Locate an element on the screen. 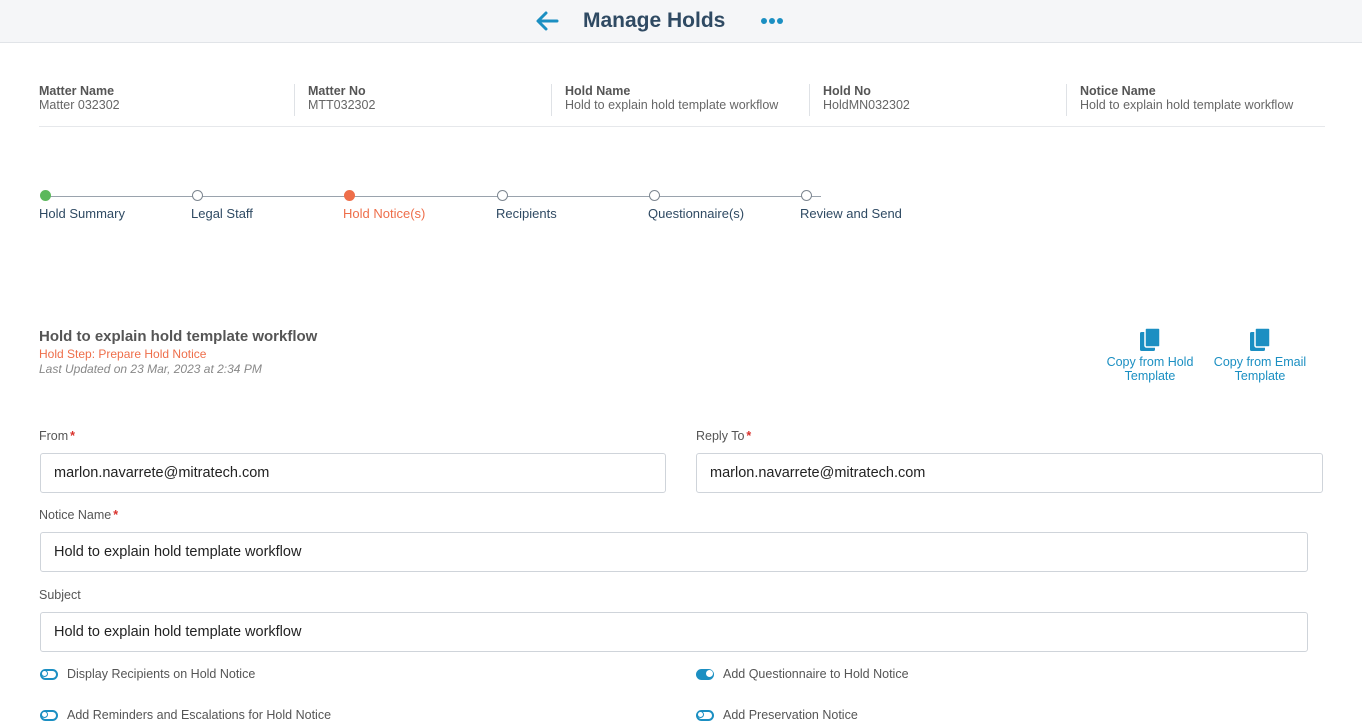 The image size is (1362, 725). step-recipients: Recipients is located at coordinates (526, 213).